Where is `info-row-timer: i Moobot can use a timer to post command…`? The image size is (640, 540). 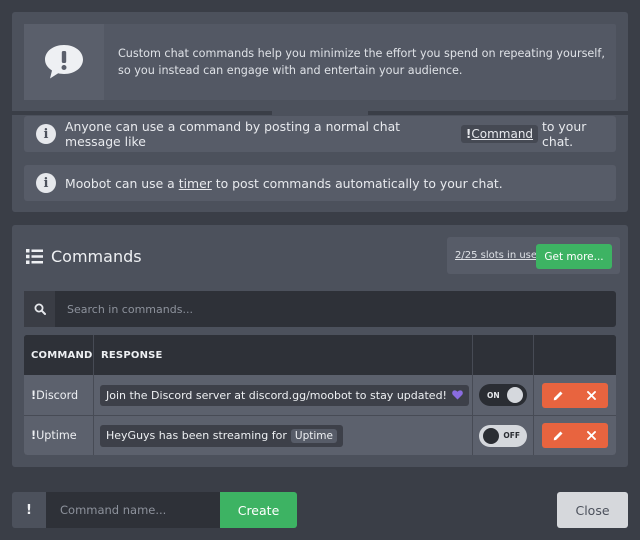
info-row-timer: i Moobot can use a timer to post command… is located at coordinates (320, 183).